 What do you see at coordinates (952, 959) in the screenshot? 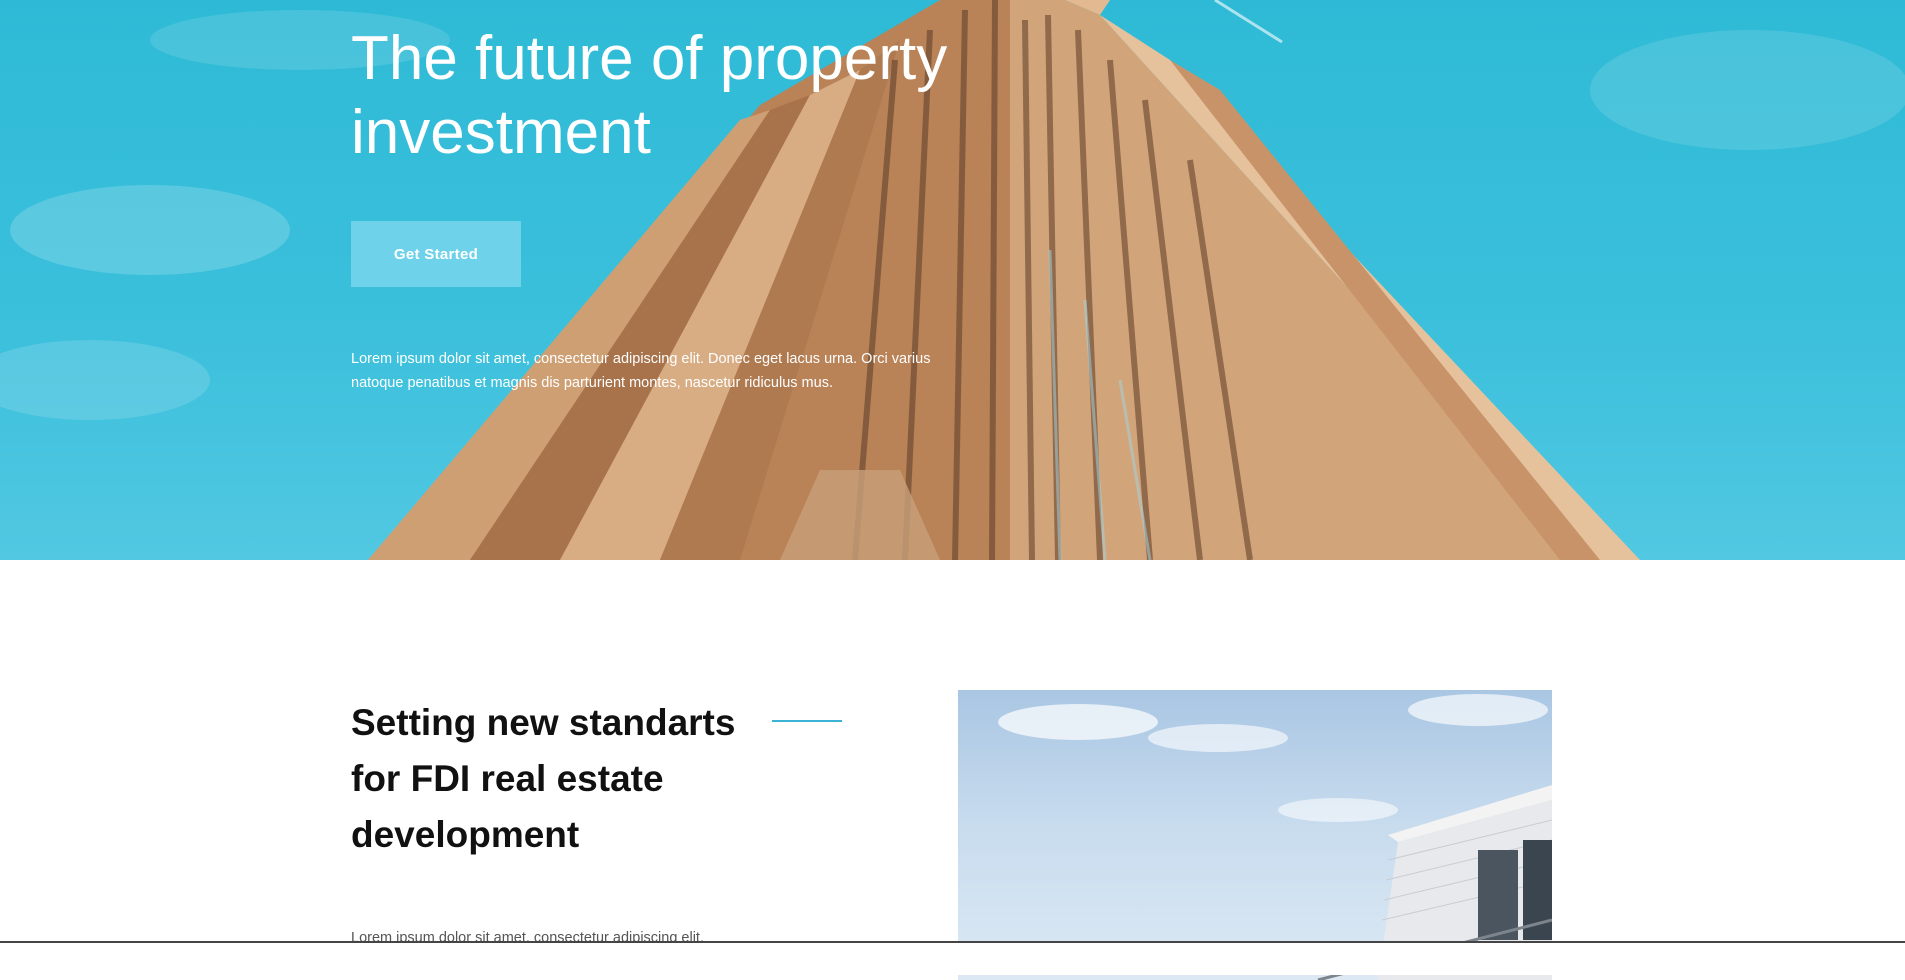
I see `below-fold-area` at bounding box center [952, 959].